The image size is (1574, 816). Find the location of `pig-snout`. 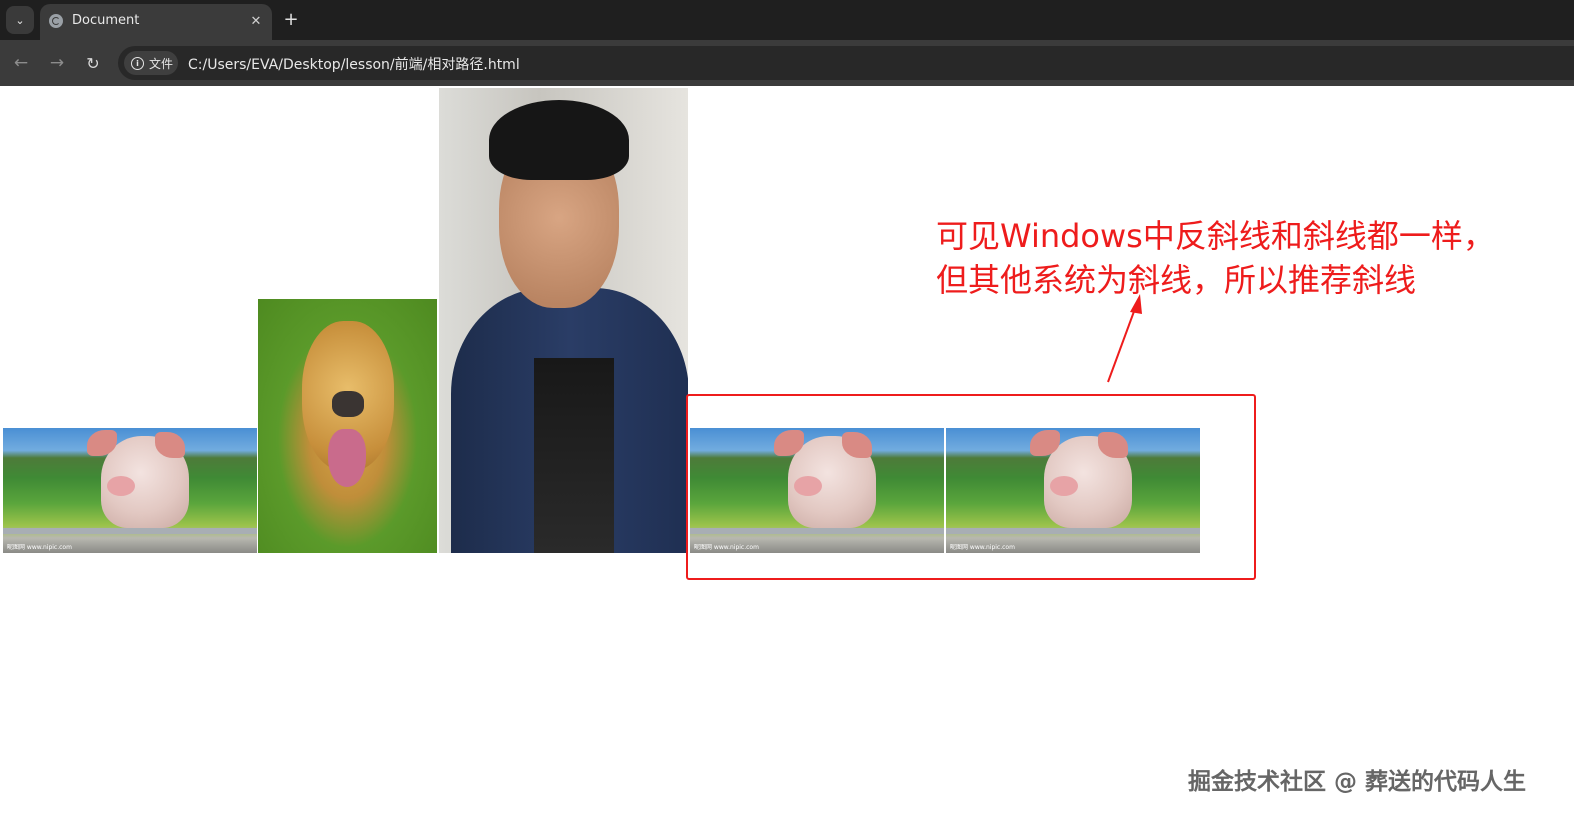

pig-snout is located at coordinates (121, 486).